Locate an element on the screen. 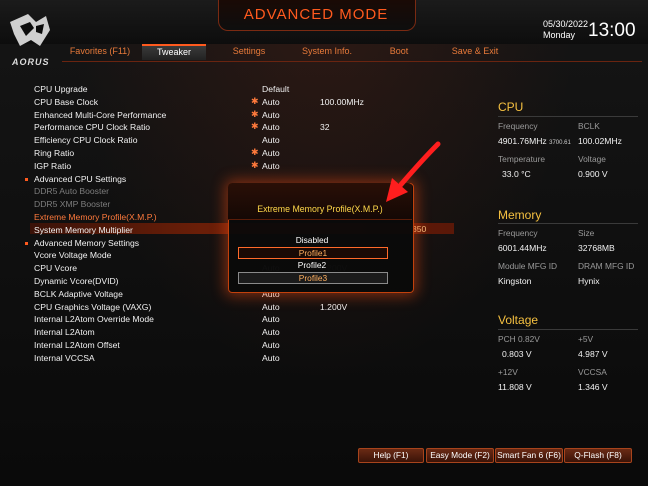 The width and height of the screenshot is (648, 486). cpu-voltage-label: Voltage is located at coordinates (592, 159).